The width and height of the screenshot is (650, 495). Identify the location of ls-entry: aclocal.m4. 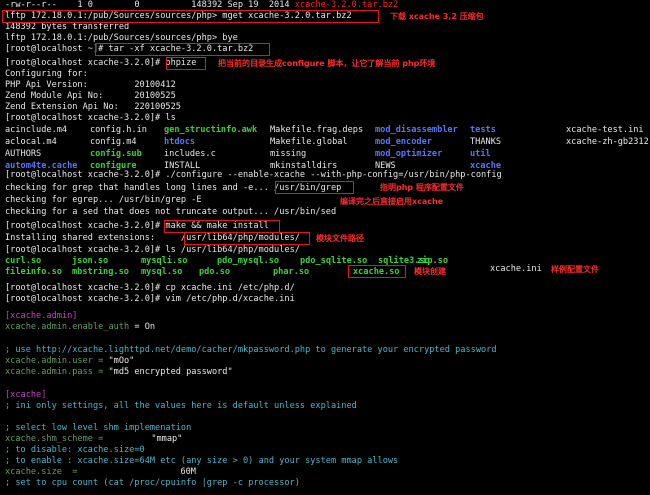
(31, 142).